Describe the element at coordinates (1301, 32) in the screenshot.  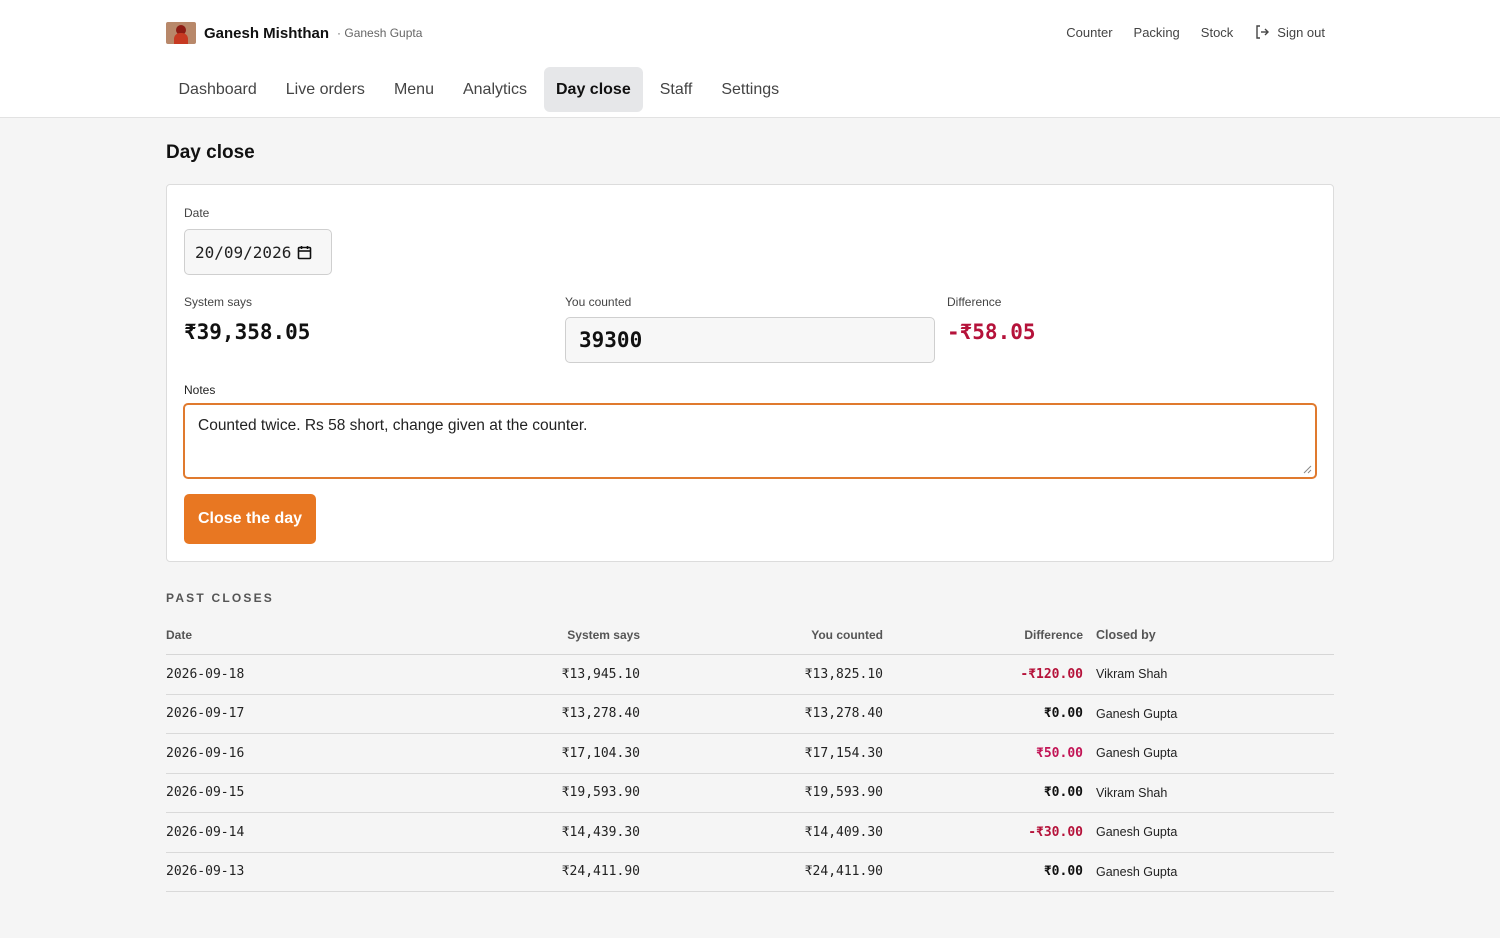
I see `sign-out-label: Sign out` at that location.